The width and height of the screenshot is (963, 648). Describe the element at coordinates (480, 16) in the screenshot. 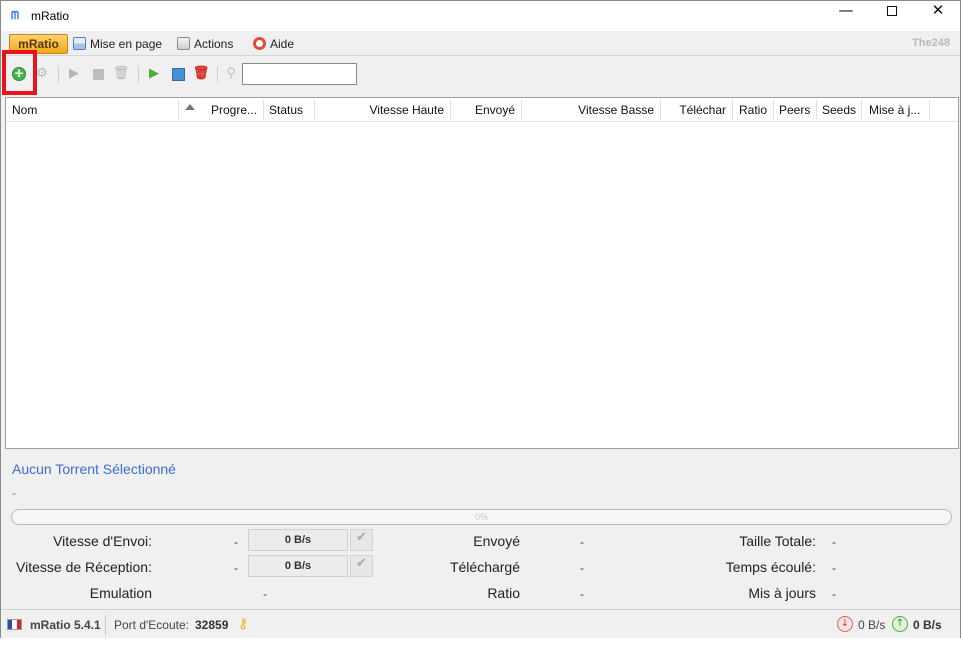

I see `title-bar: ᗰ mRatio — ✕` at that location.